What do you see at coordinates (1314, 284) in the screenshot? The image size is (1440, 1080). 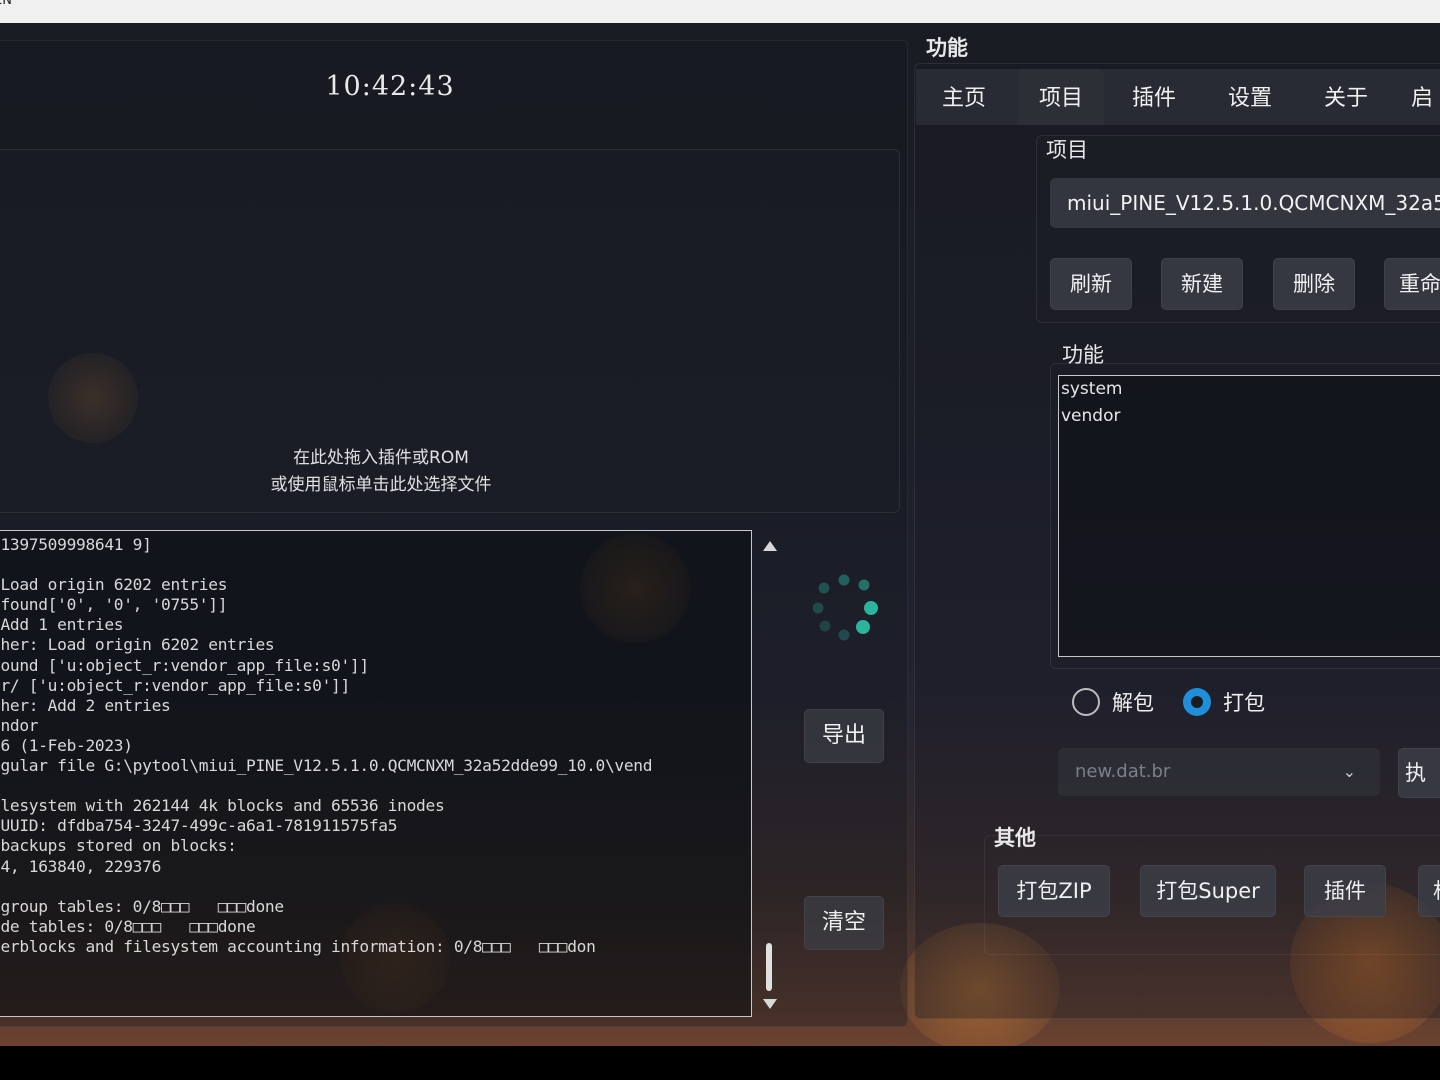 I see `delete-button: 删除` at bounding box center [1314, 284].